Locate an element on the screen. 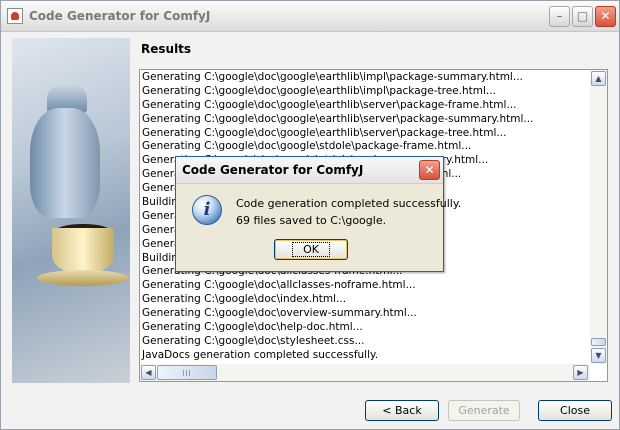 The width and height of the screenshot is (620, 430). window-title: Code Generator for ComfyJ is located at coordinates (120, 16).